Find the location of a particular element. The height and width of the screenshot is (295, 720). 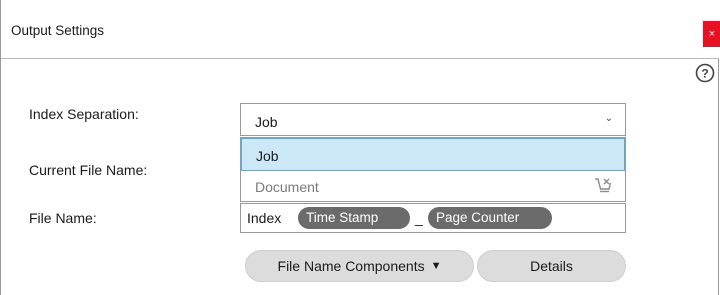

file-name-prefix: Index is located at coordinates (264, 218).